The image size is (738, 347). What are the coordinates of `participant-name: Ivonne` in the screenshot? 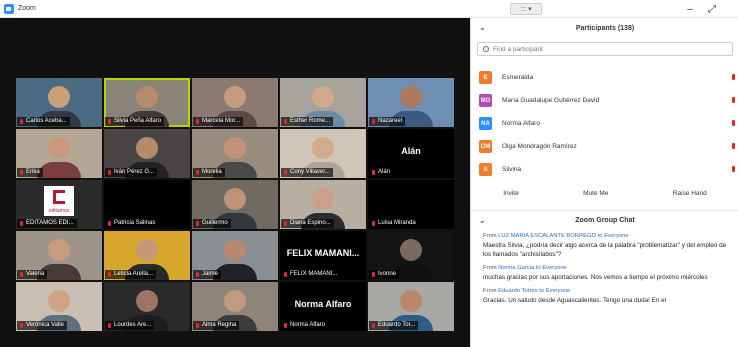 It's located at (387, 274).